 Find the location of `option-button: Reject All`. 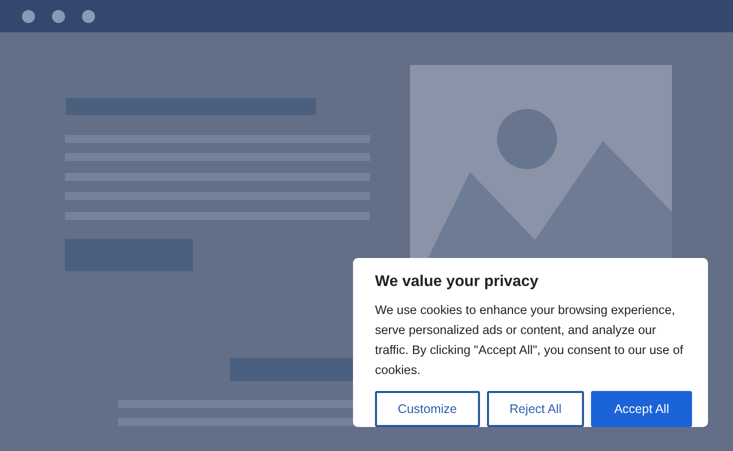

option-button: Reject All is located at coordinates (535, 409).